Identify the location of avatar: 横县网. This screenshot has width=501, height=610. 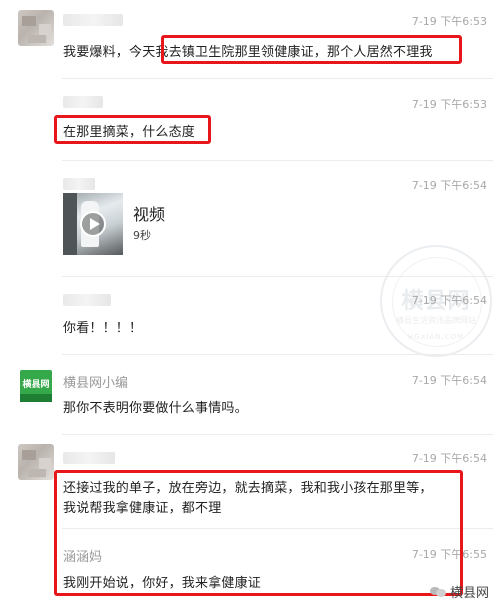
(36, 386).